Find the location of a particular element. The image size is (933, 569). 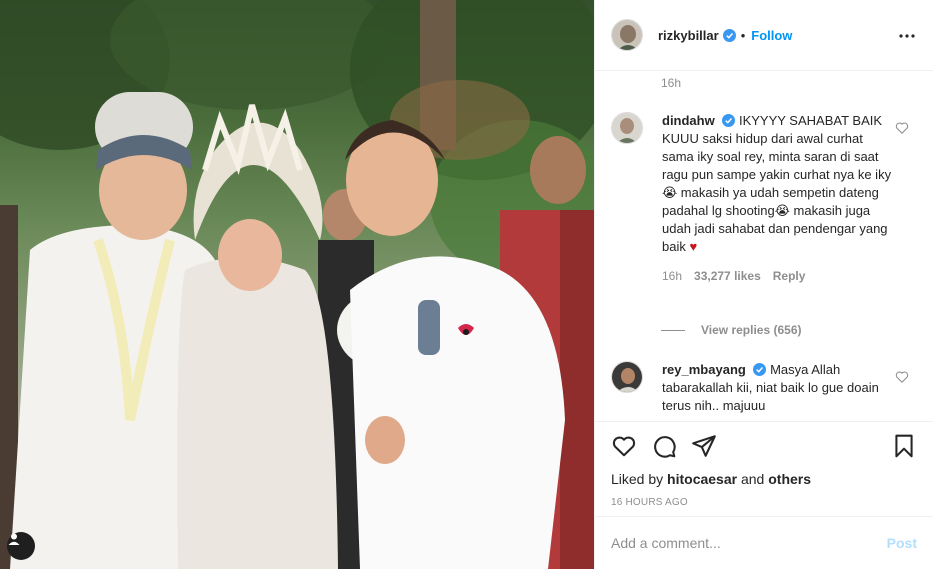

add-comment-form: Post is located at coordinates (764, 542).